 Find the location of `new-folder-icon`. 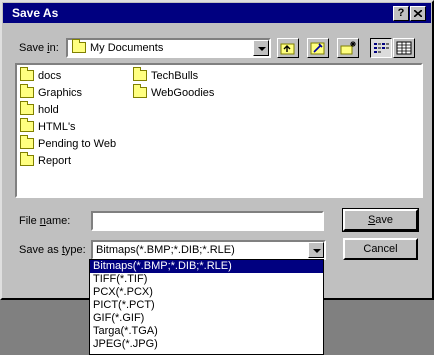

new-folder-icon is located at coordinates (348, 48).